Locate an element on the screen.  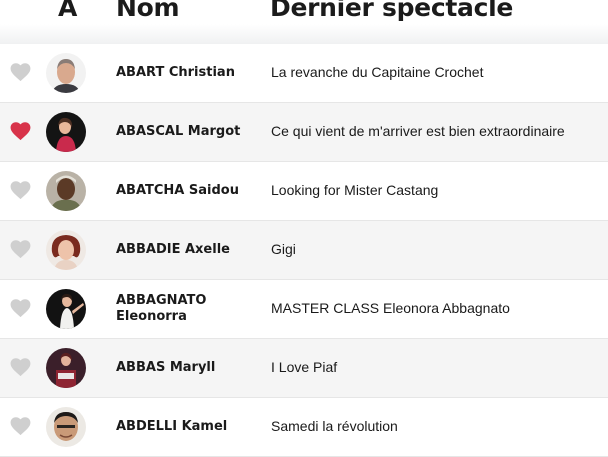
table-row: ABBADIE Axelle Gigi is located at coordinates (304, 250).